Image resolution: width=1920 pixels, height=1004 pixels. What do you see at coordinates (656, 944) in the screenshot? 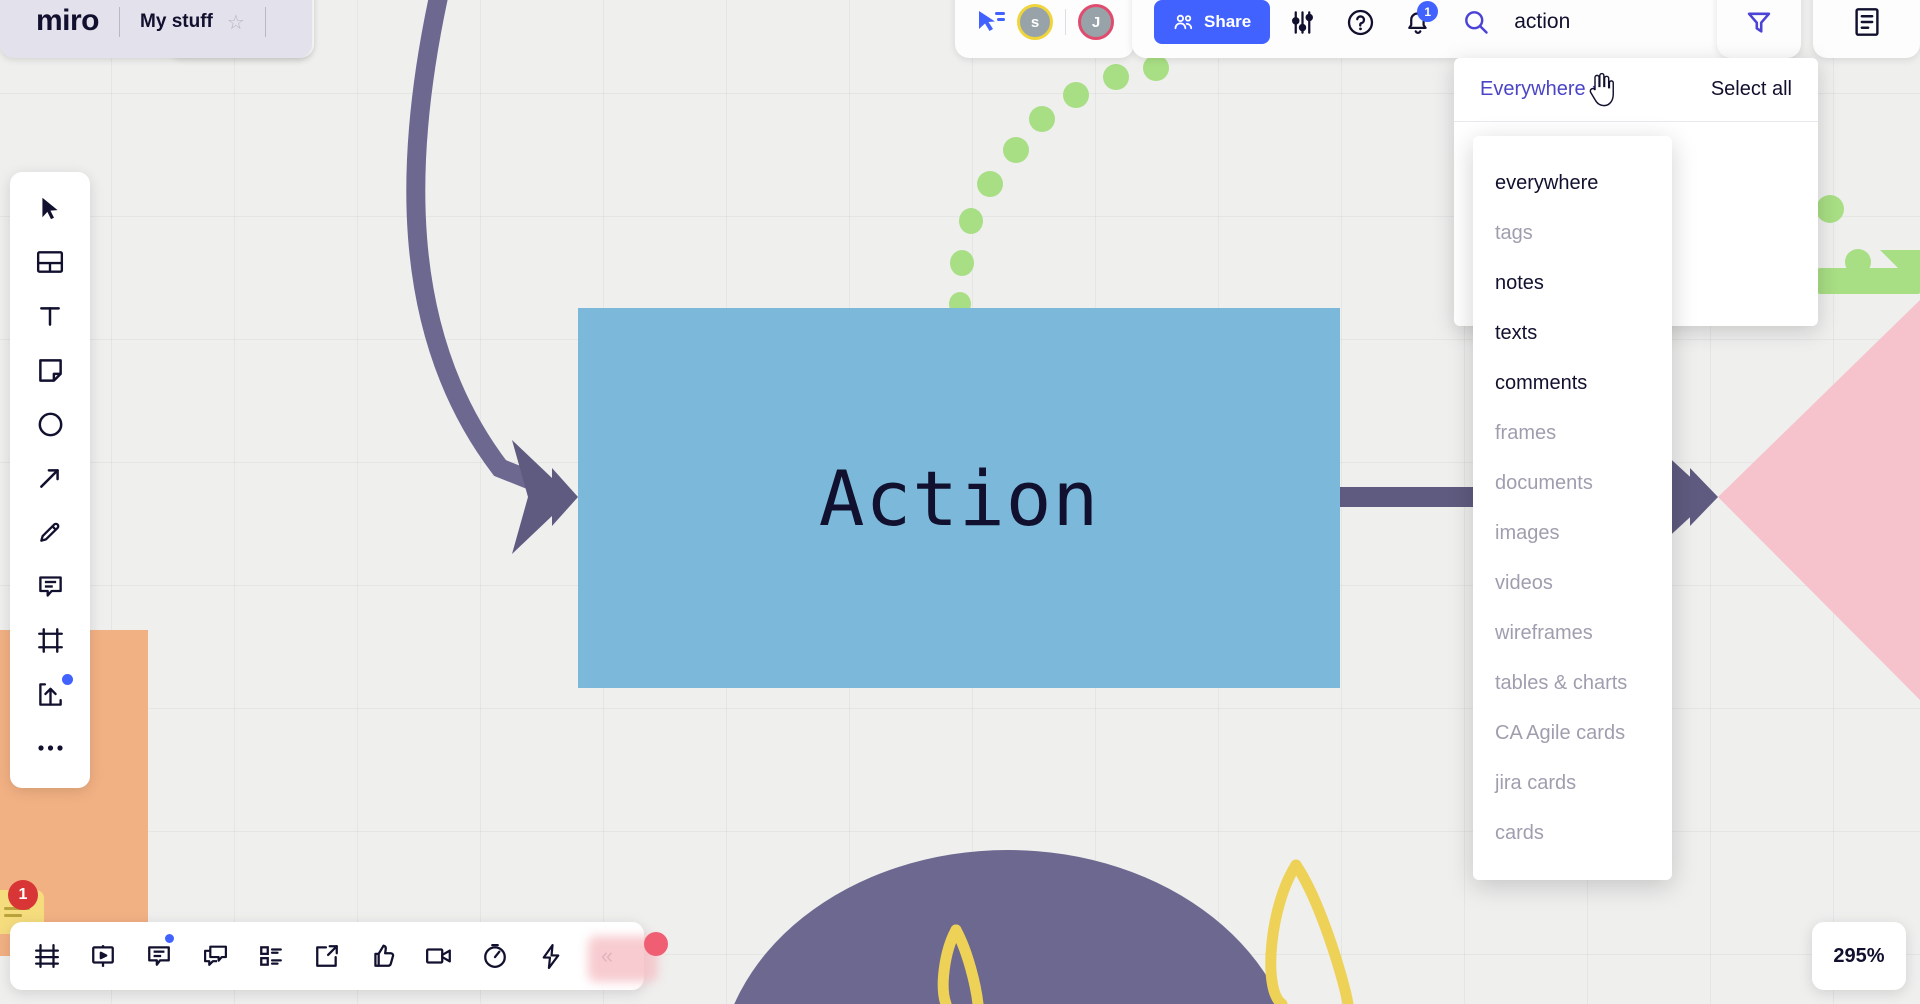
I see `collaborator-cursor-dot` at bounding box center [656, 944].